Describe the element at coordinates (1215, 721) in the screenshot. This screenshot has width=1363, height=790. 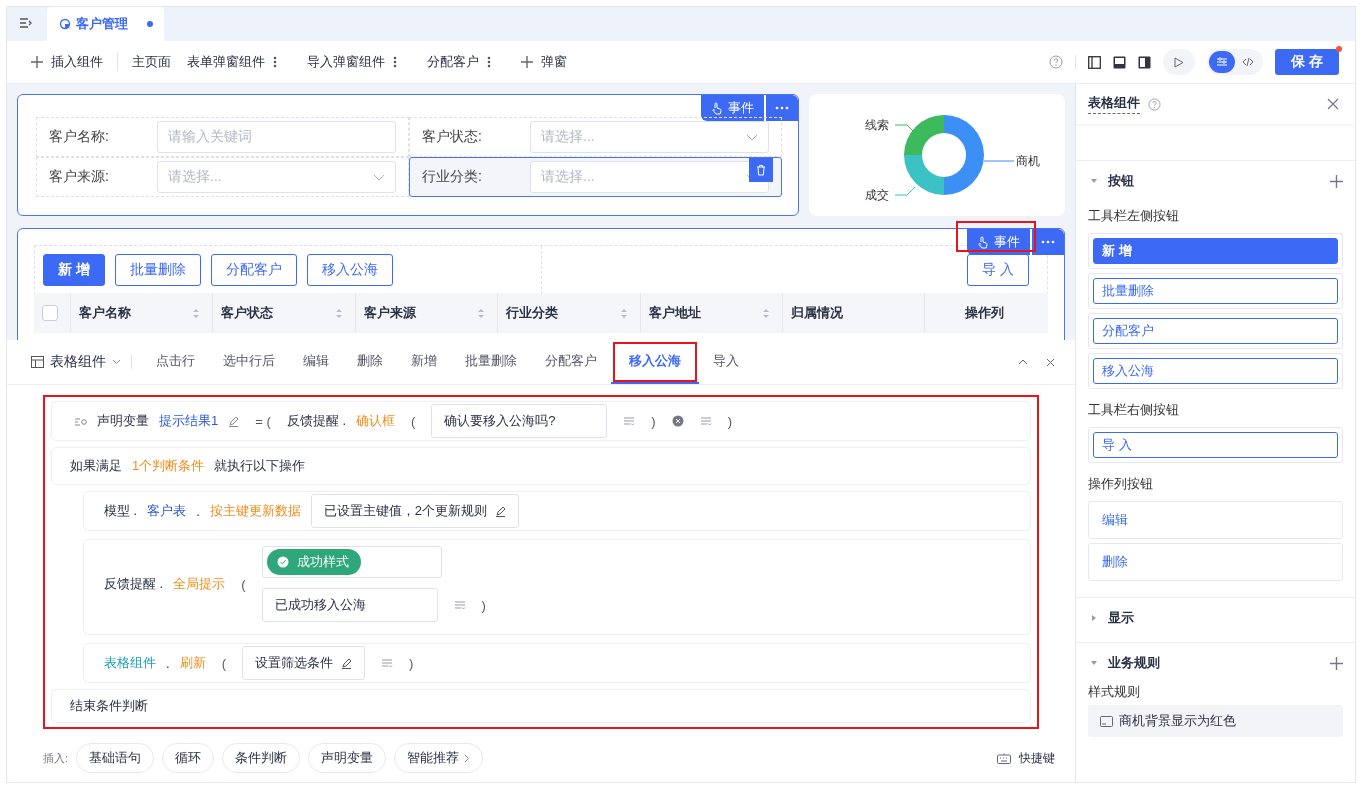
I see `style-rule-item: 商机背景显示为红色` at that location.